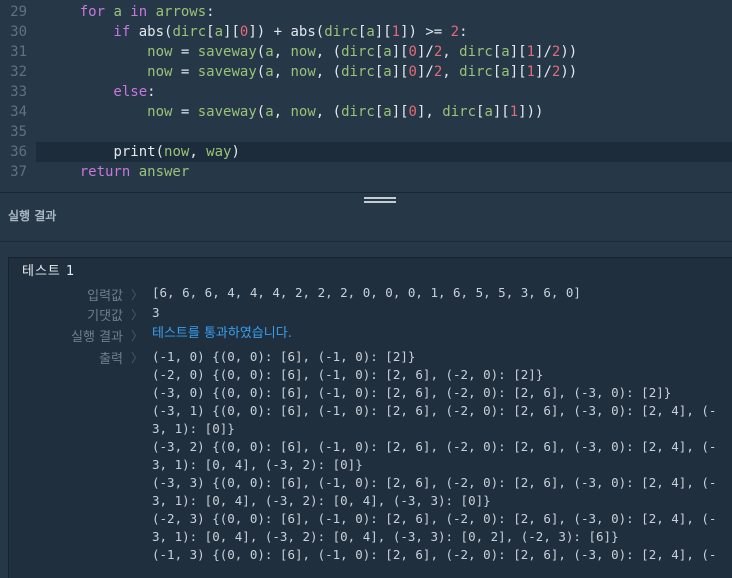 This screenshot has height=578, width=732. I want to click on code-line: 29 for a in arrows:, so click(366, 12).